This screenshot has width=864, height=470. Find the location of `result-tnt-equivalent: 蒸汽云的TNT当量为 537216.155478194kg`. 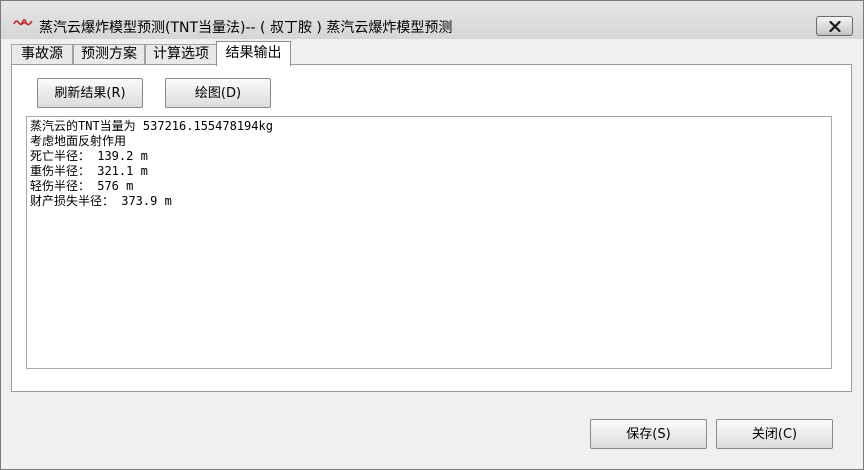

result-tnt-equivalent: 蒸汽云的TNT当量为 537216.155478194kg is located at coordinates (151, 126).